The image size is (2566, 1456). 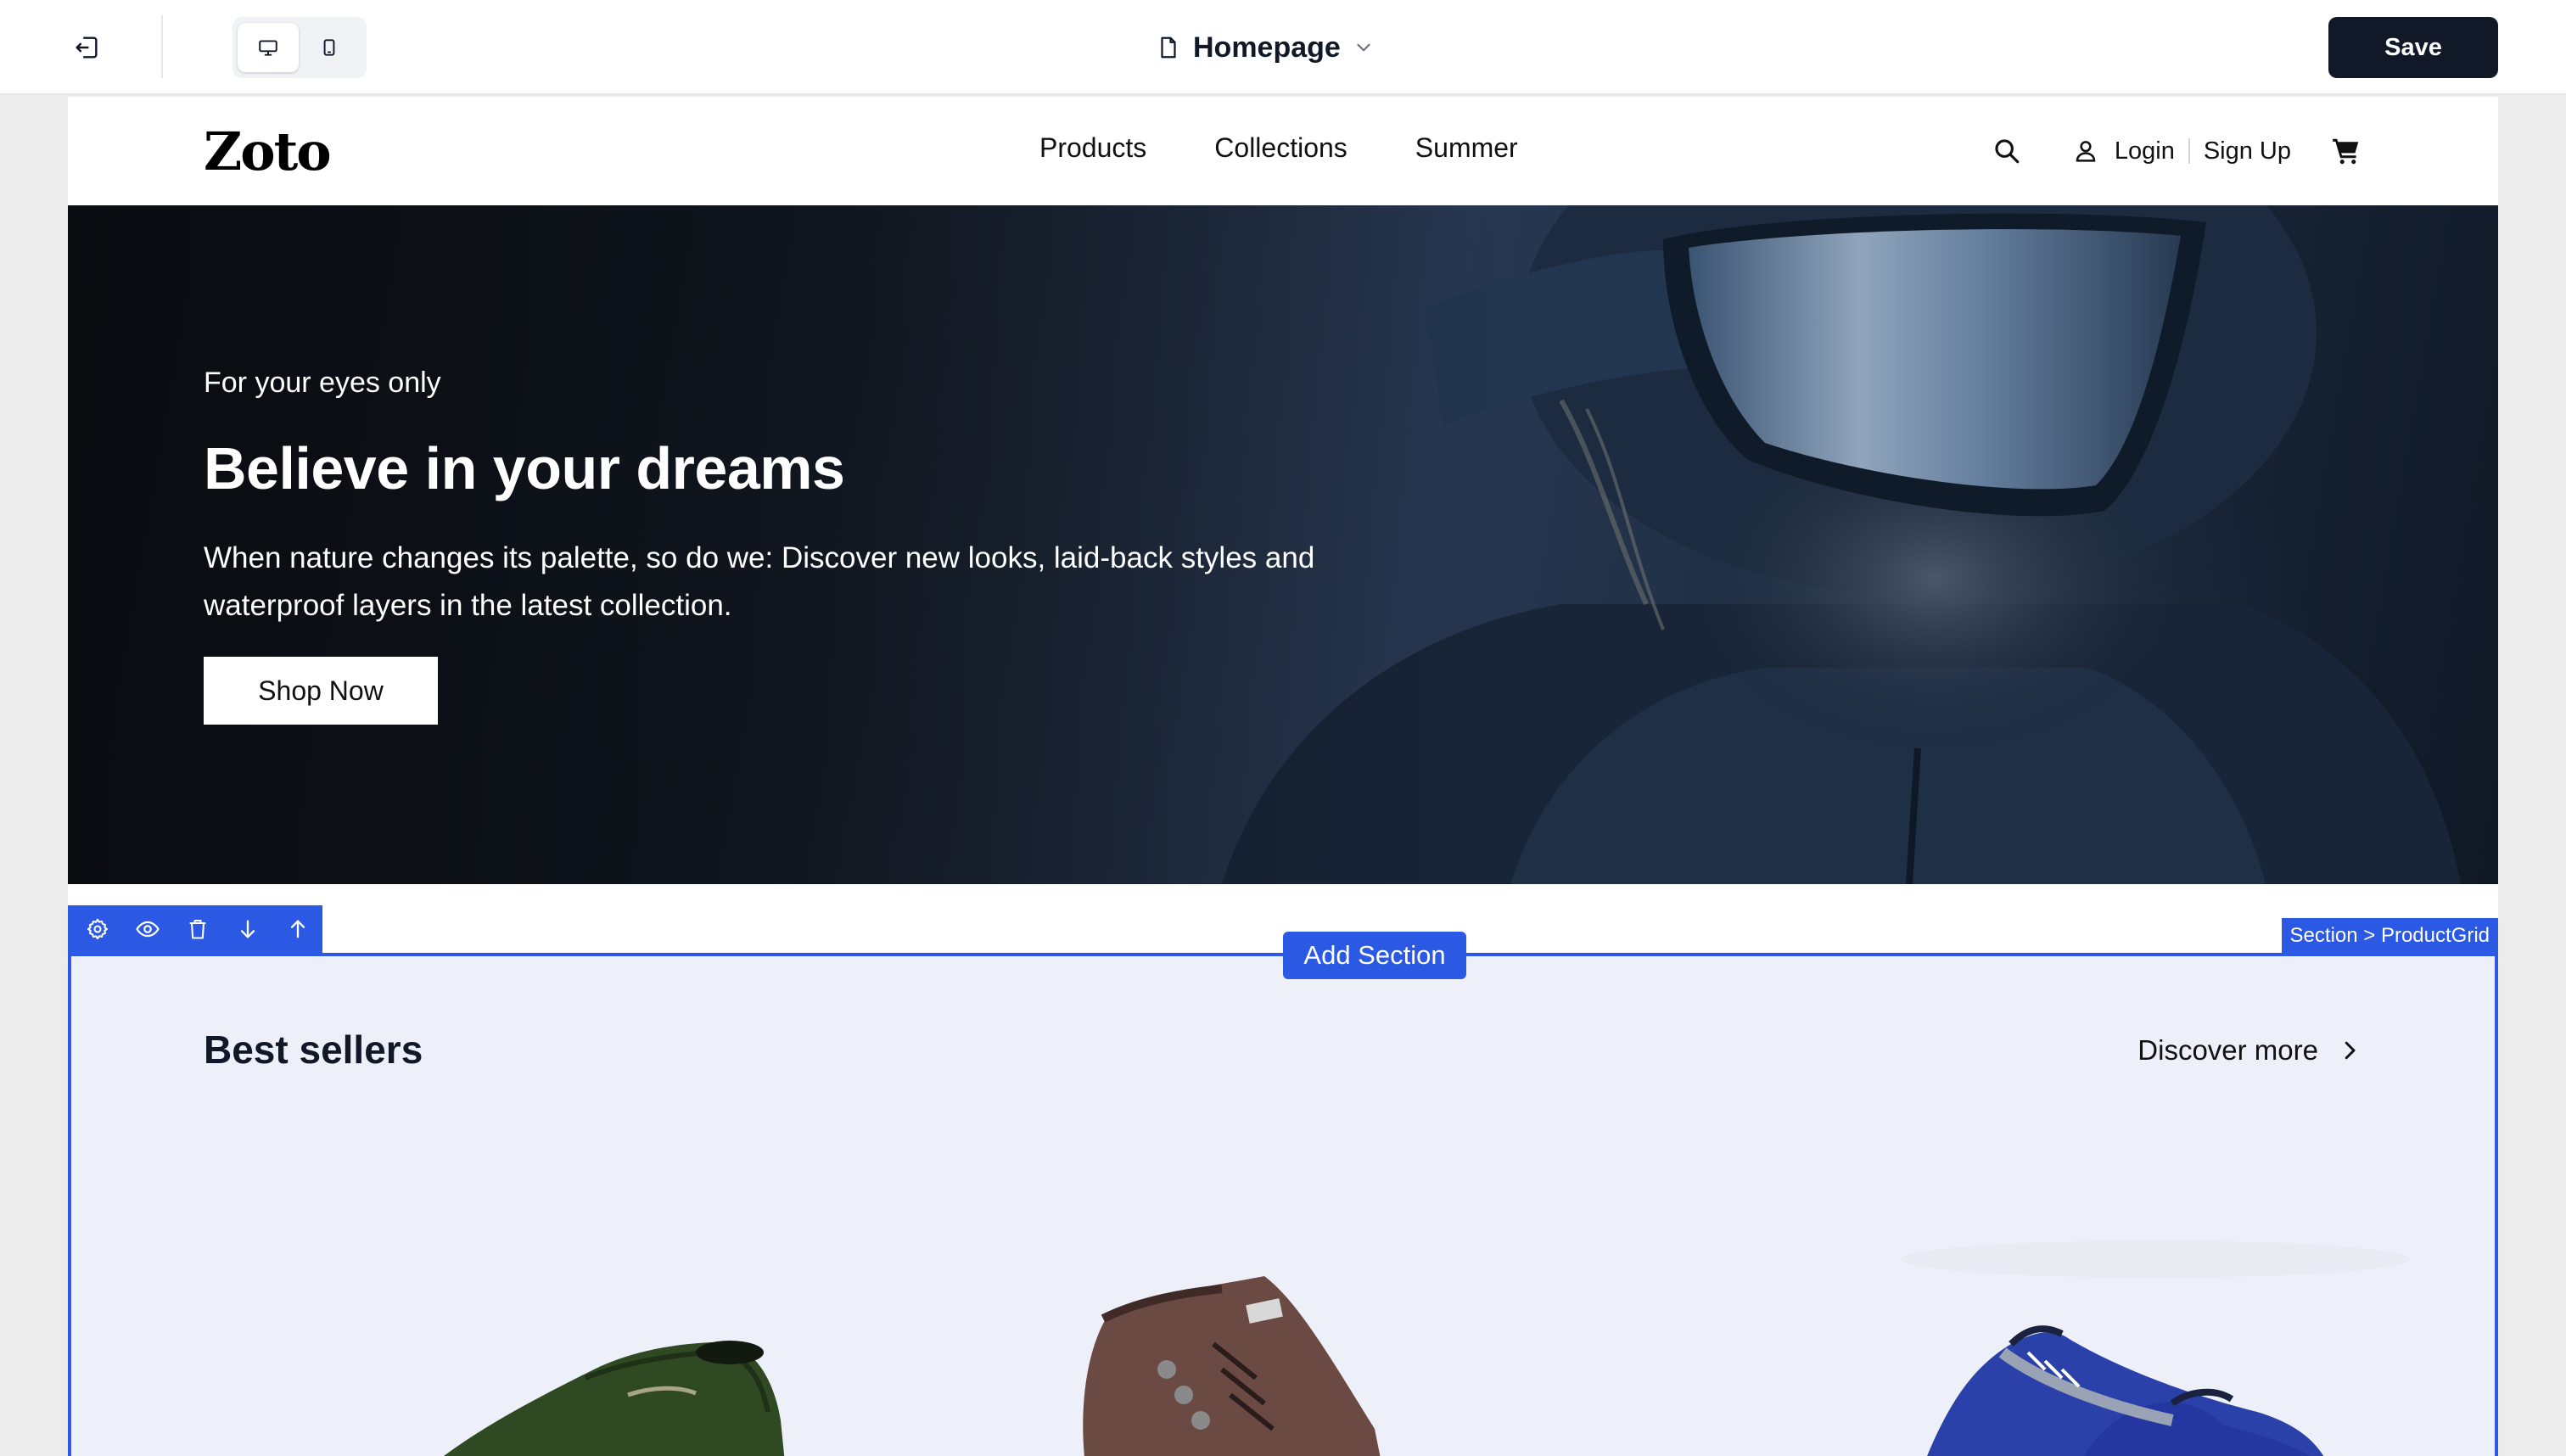 I want to click on discover-more-link: Discover more, so click(x=2249, y=1050).